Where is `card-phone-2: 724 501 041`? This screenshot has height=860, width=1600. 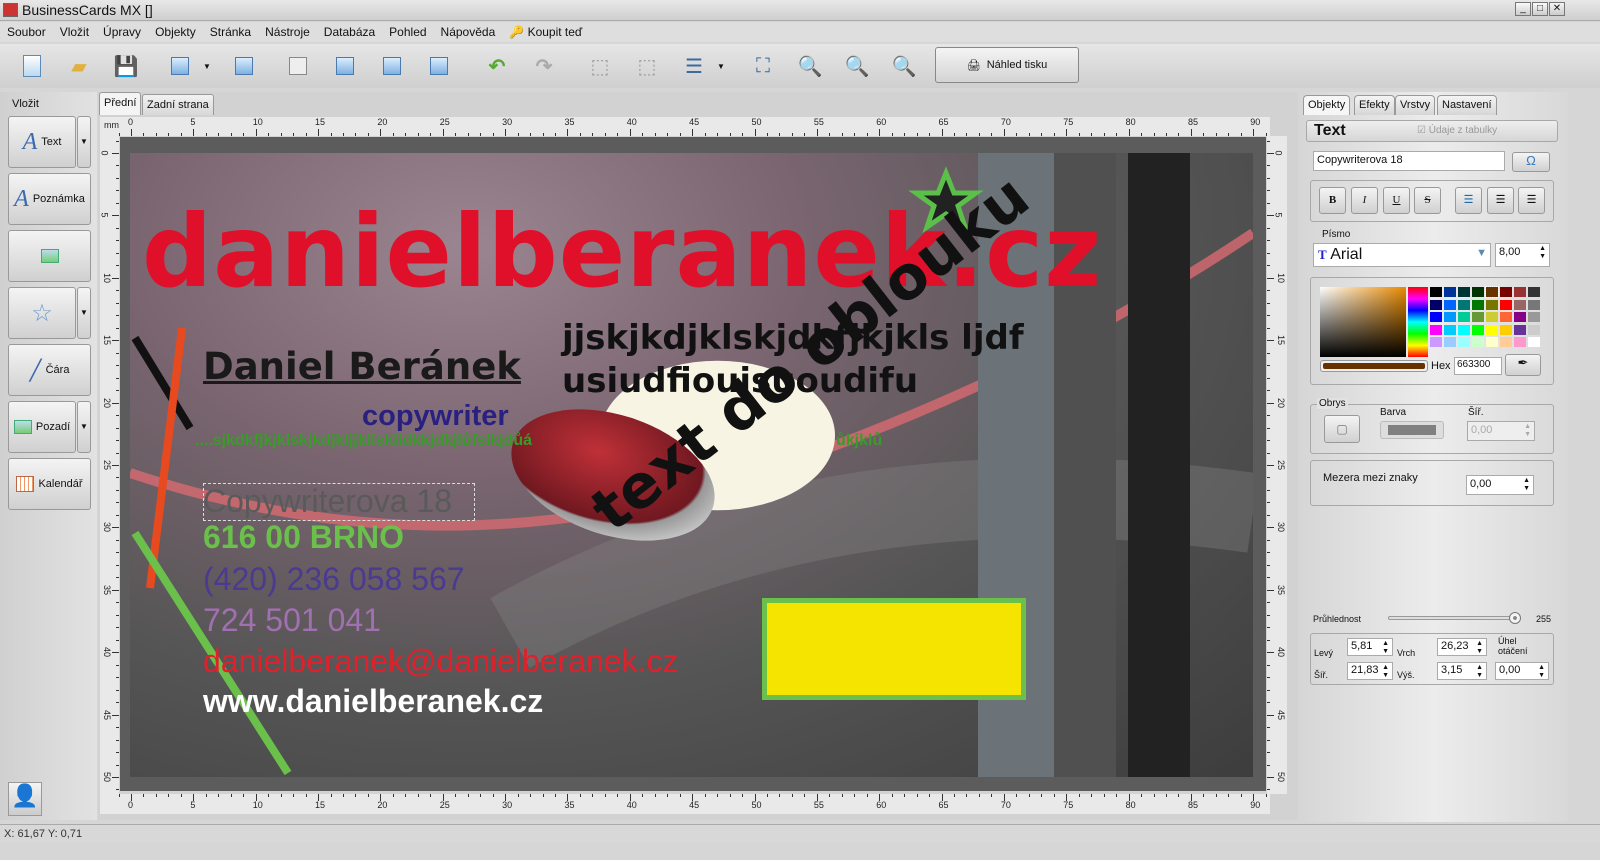 card-phone-2: 724 501 041 is located at coordinates (292, 620).